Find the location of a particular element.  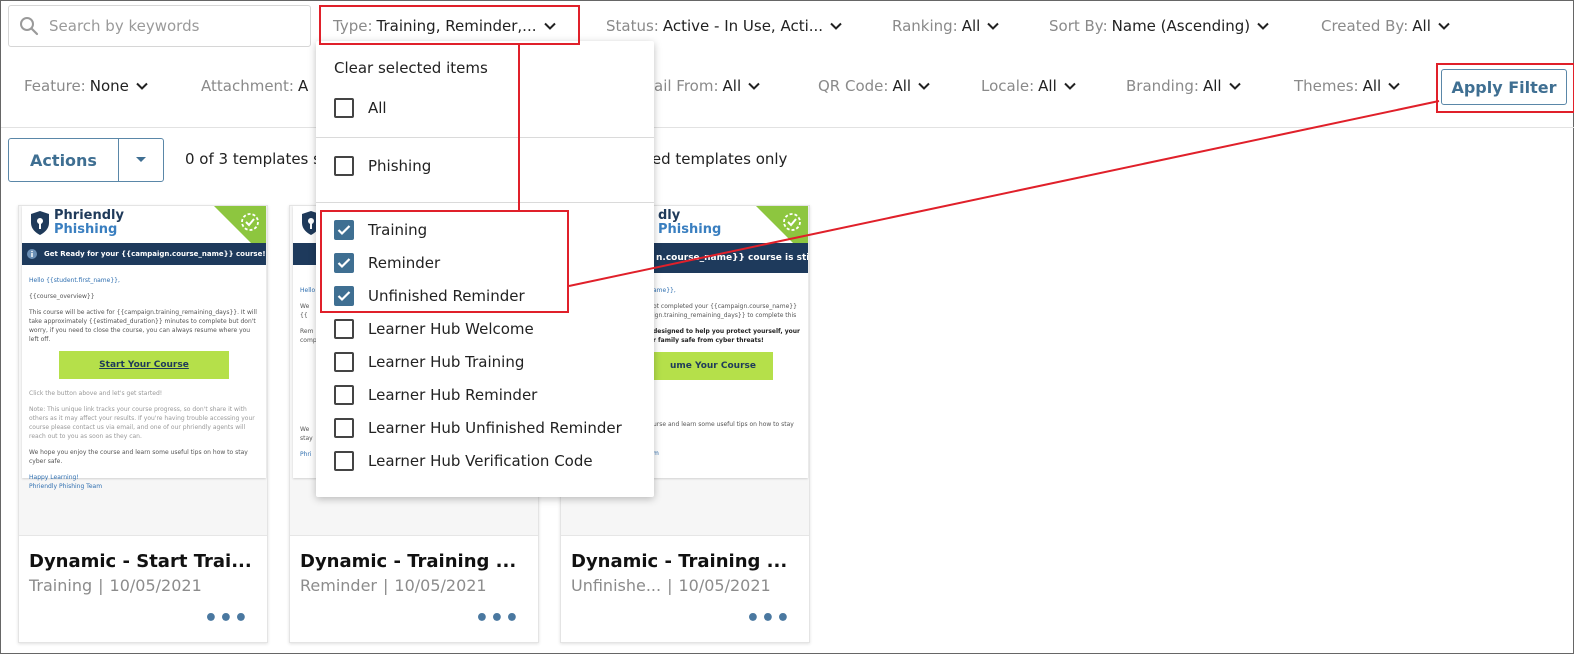

filter-label: Created By: is located at coordinates (1365, 26).